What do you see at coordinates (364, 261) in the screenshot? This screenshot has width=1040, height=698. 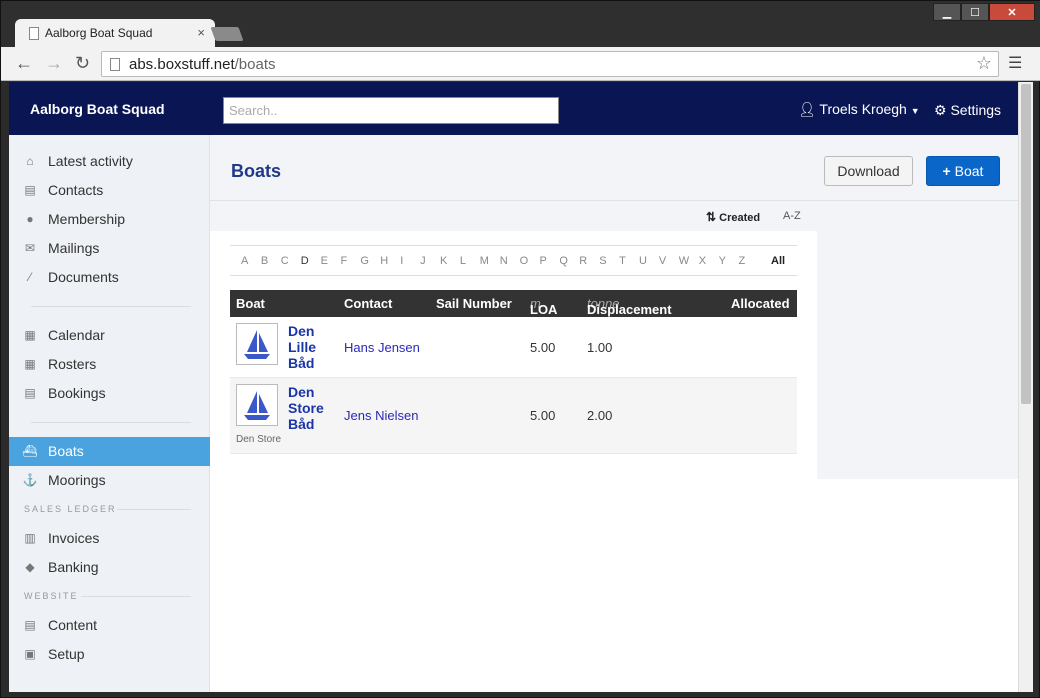 I see `alphabet-letter-g: G` at bounding box center [364, 261].